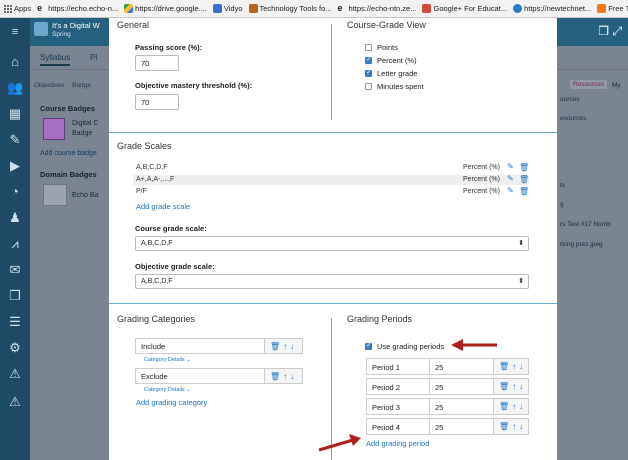  I want to click on period-name-input: Period 2, so click(398, 386).